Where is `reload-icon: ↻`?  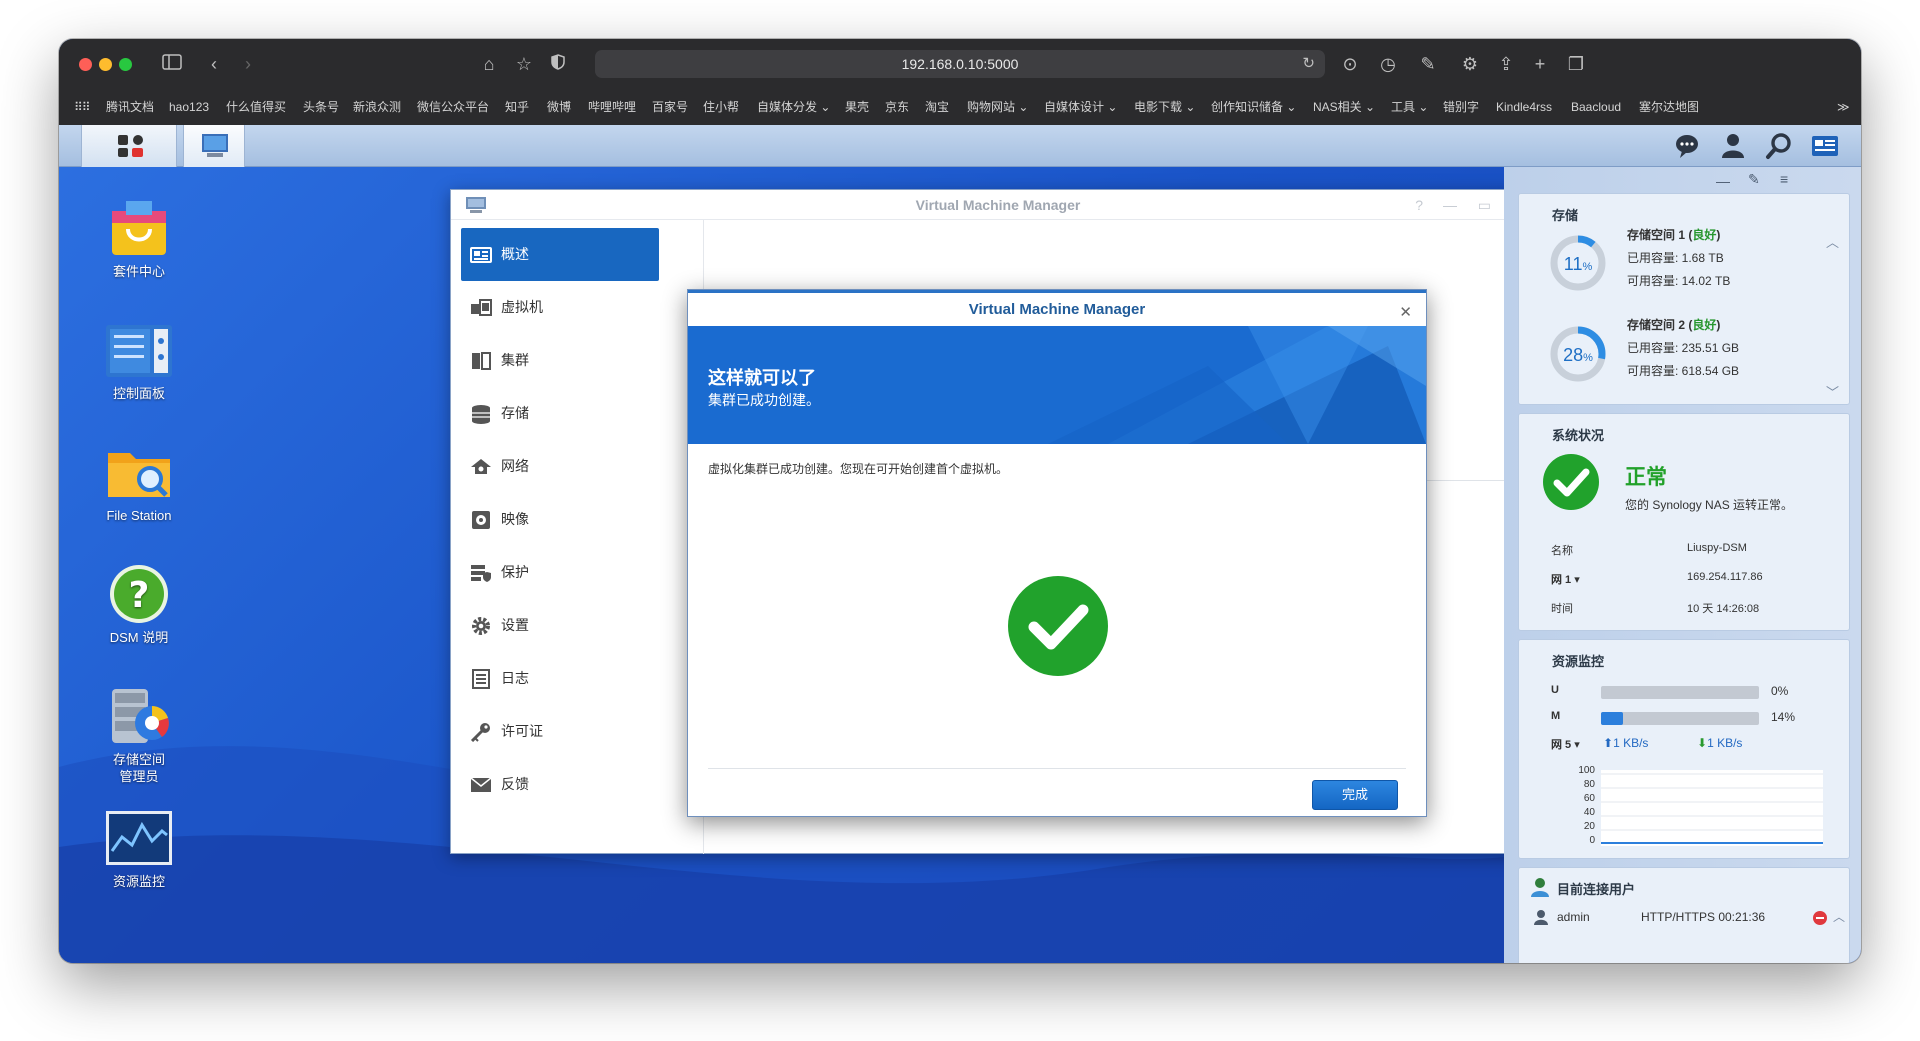 reload-icon: ↻ is located at coordinates (1308, 64).